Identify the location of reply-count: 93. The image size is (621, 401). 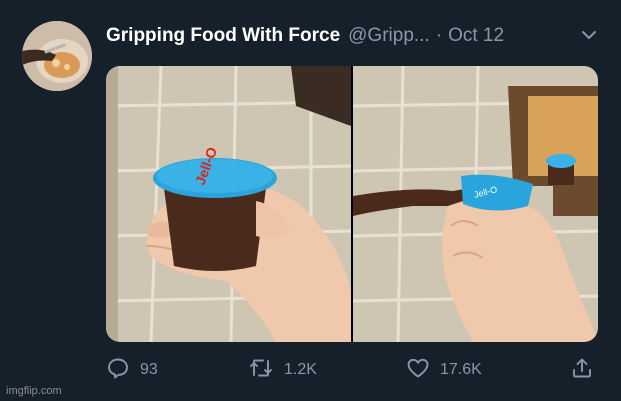
(149, 369).